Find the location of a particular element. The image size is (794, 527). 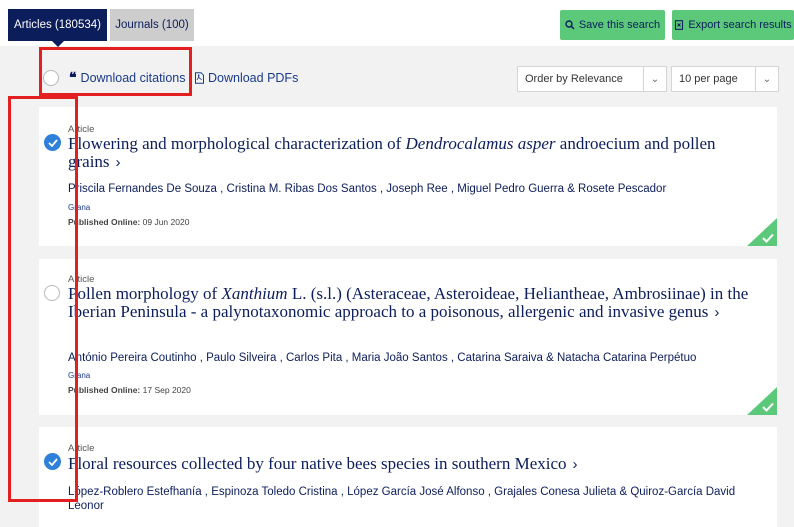

published-date-value: 09 Jun 2020 is located at coordinates (166, 222).